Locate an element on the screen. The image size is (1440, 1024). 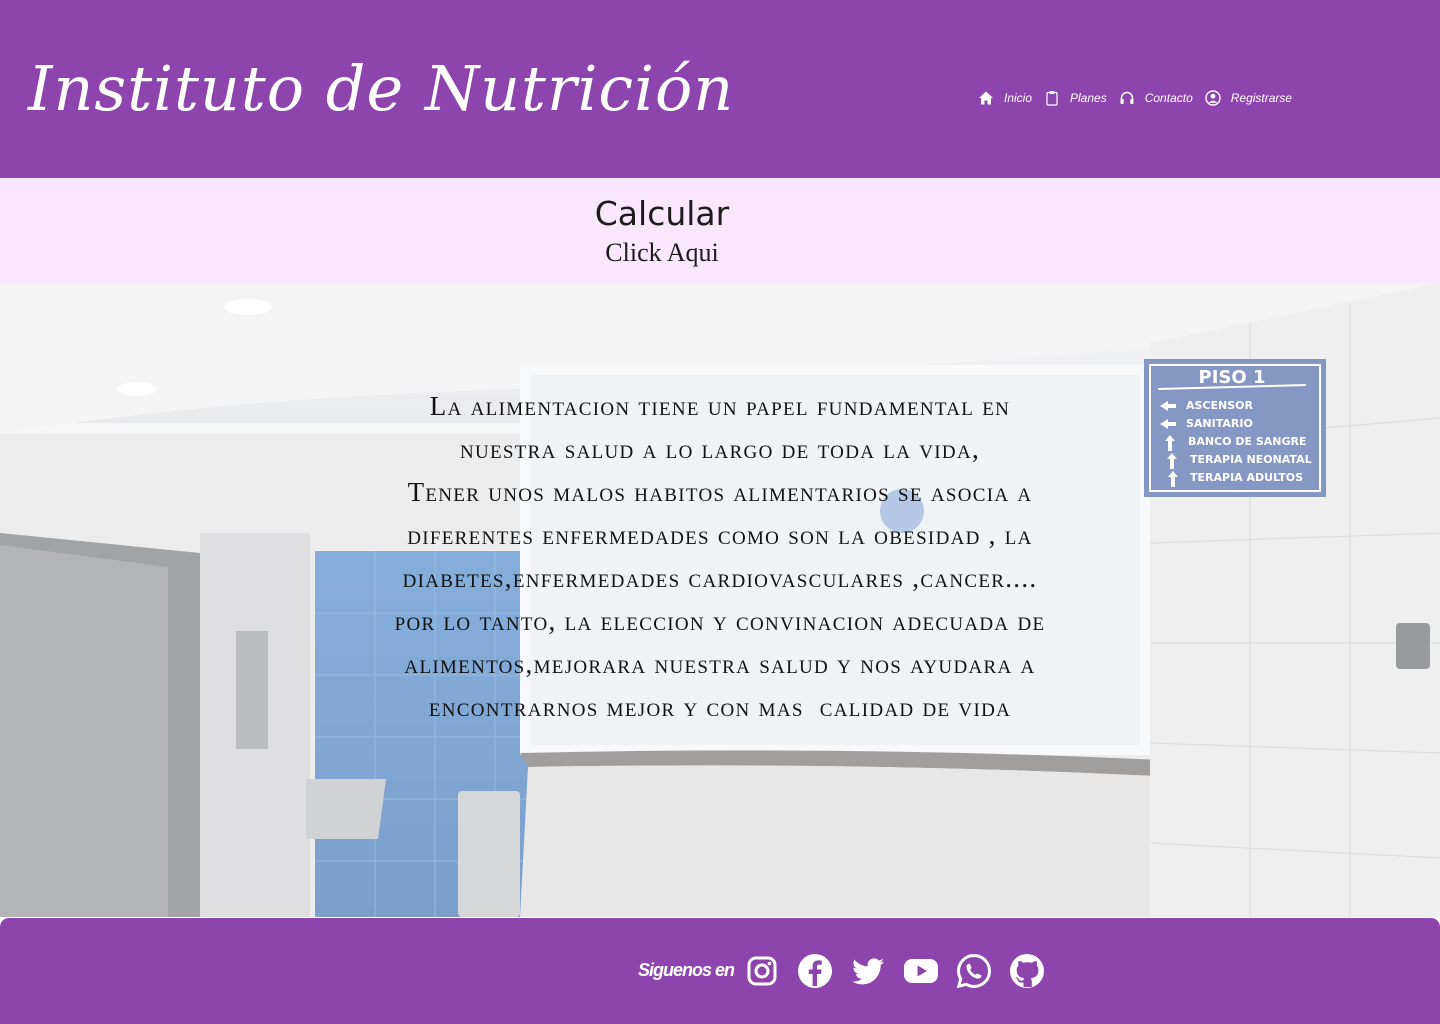
facebook-icon is located at coordinates (815, 971).